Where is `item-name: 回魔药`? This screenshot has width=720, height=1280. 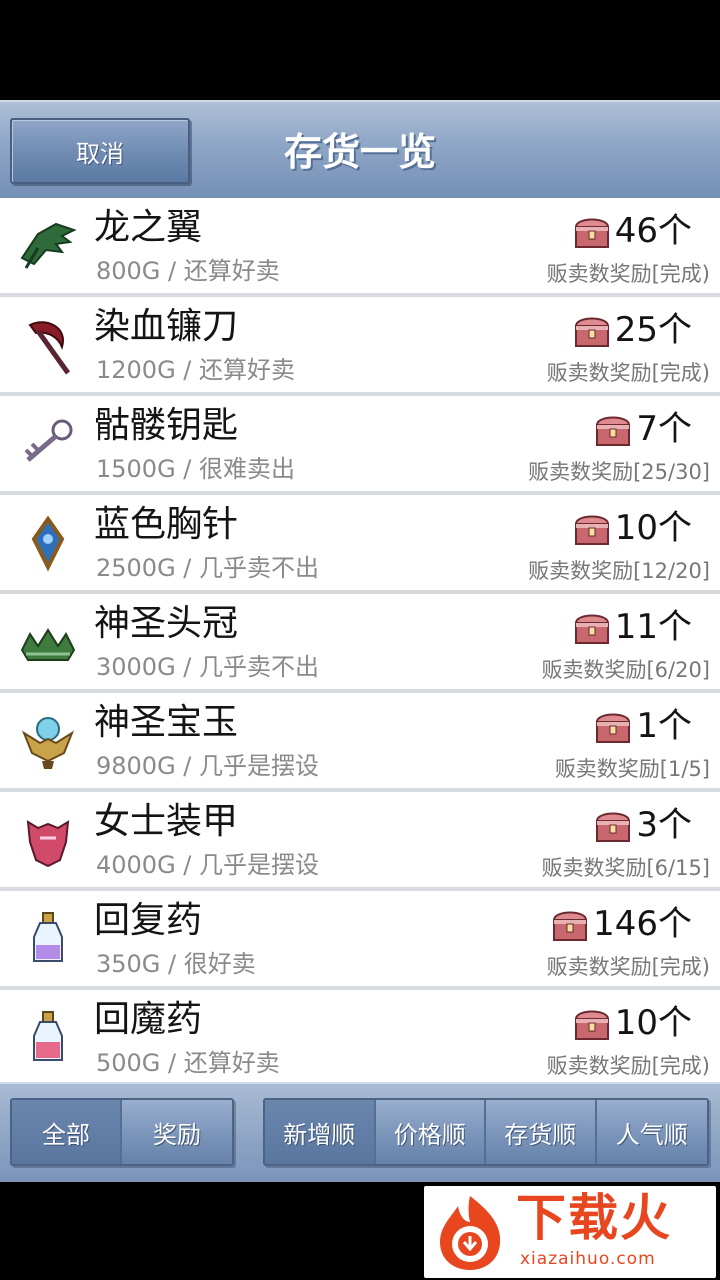 item-name: 回魔药 is located at coordinates (148, 1019).